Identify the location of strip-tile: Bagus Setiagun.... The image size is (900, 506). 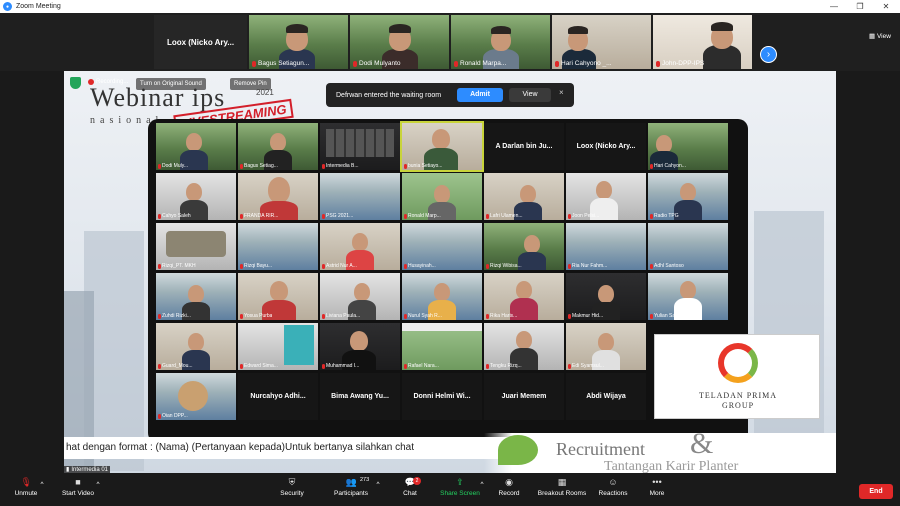
(298, 42).